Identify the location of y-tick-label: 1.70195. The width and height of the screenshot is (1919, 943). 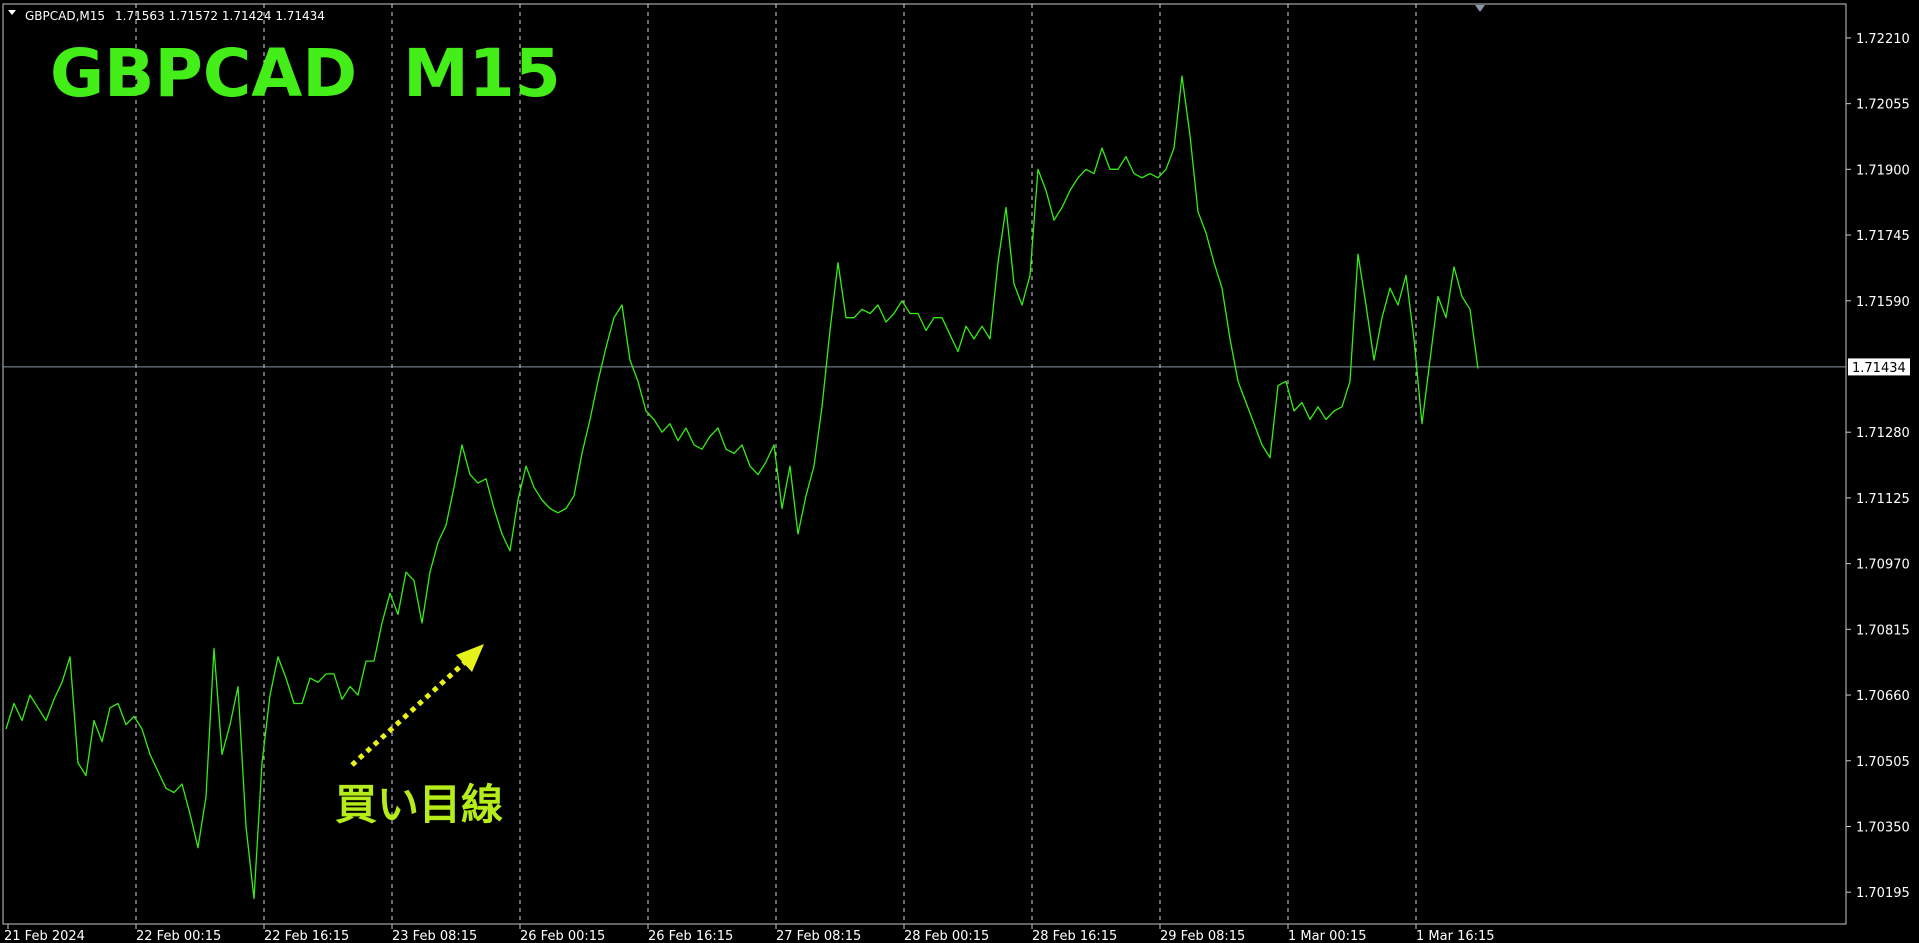
(1883, 893).